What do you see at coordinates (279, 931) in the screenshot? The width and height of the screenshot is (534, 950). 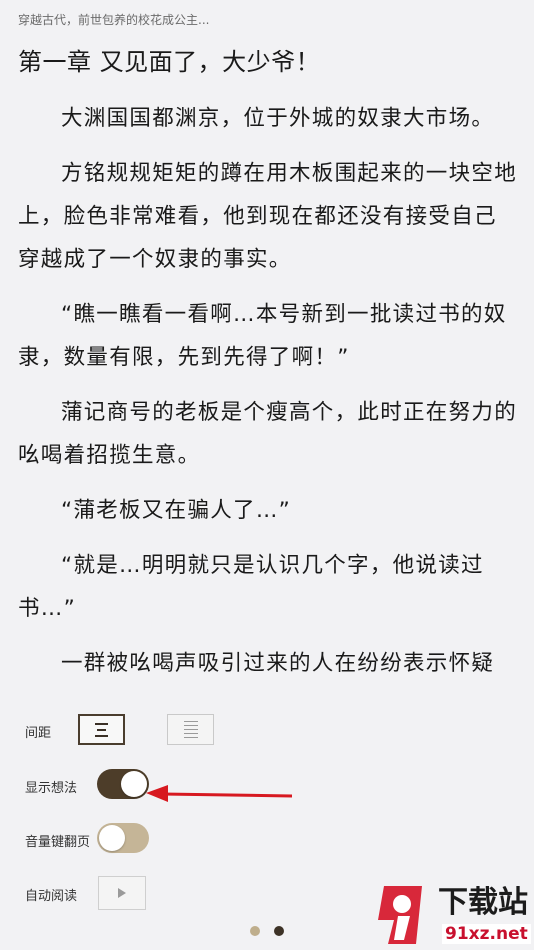 I see `page-dot-active` at bounding box center [279, 931].